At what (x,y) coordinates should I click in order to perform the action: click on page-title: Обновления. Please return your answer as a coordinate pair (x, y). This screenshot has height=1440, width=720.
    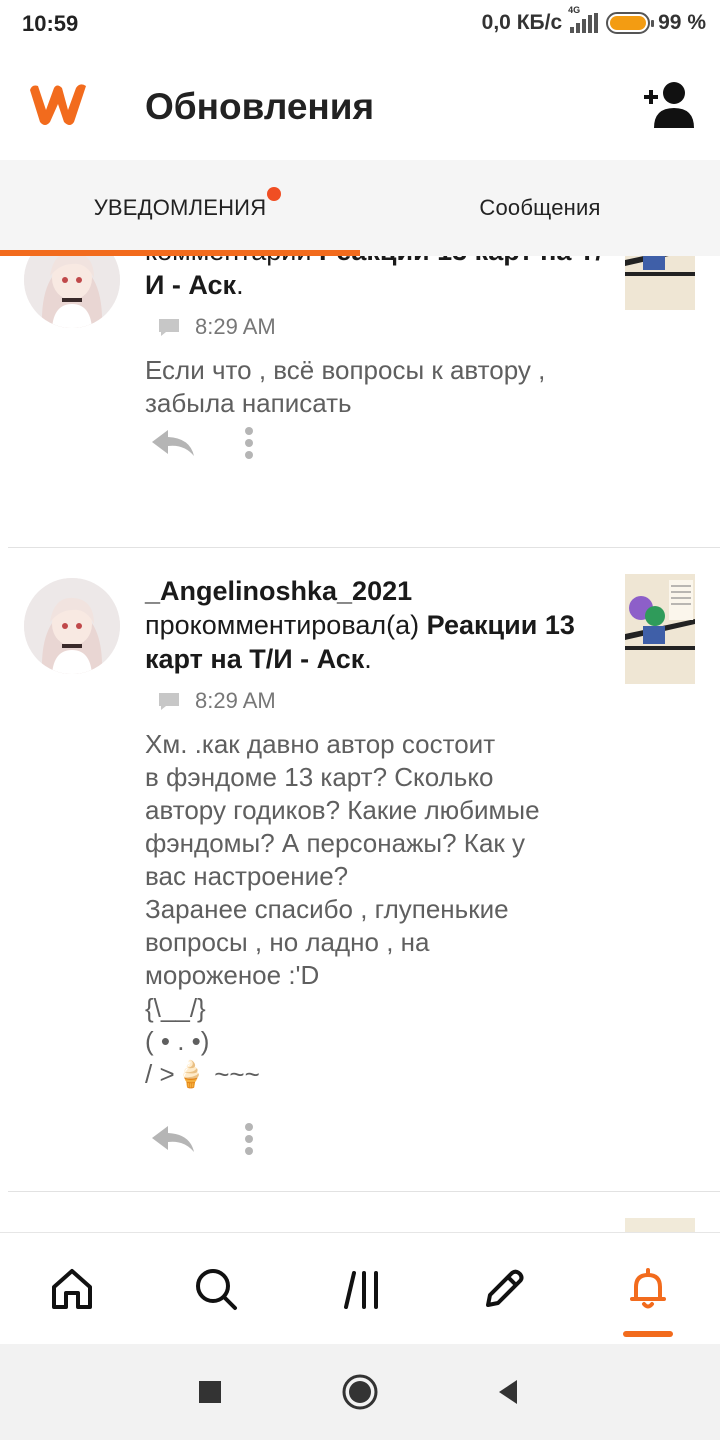
    Looking at the image, I should click on (260, 106).